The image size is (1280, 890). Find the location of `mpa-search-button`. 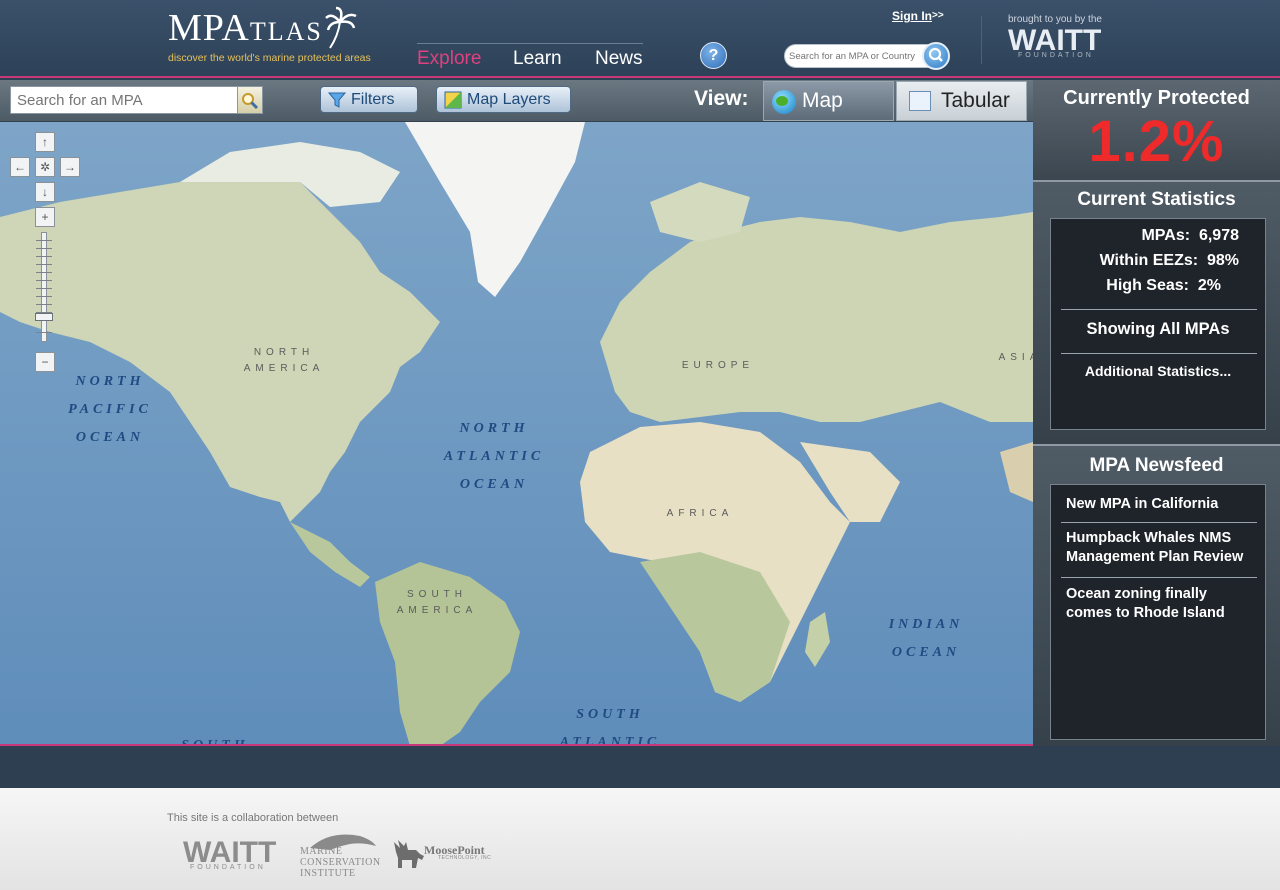

mpa-search-button is located at coordinates (250, 100).